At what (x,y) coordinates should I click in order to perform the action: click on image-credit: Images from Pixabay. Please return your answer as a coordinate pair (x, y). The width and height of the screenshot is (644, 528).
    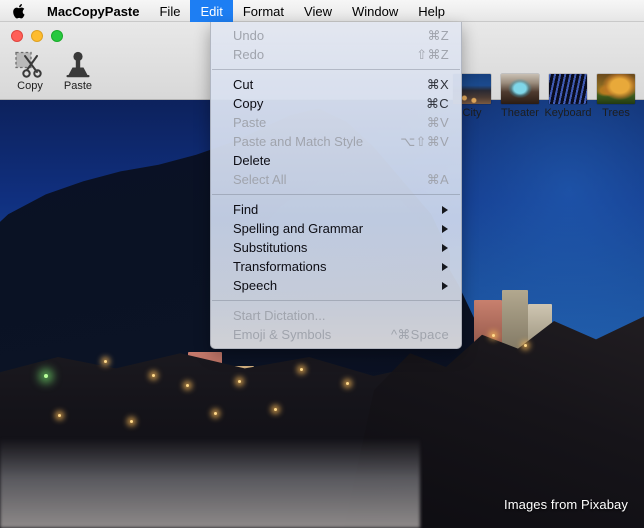
    Looking at the image, I should click on (565, 504).